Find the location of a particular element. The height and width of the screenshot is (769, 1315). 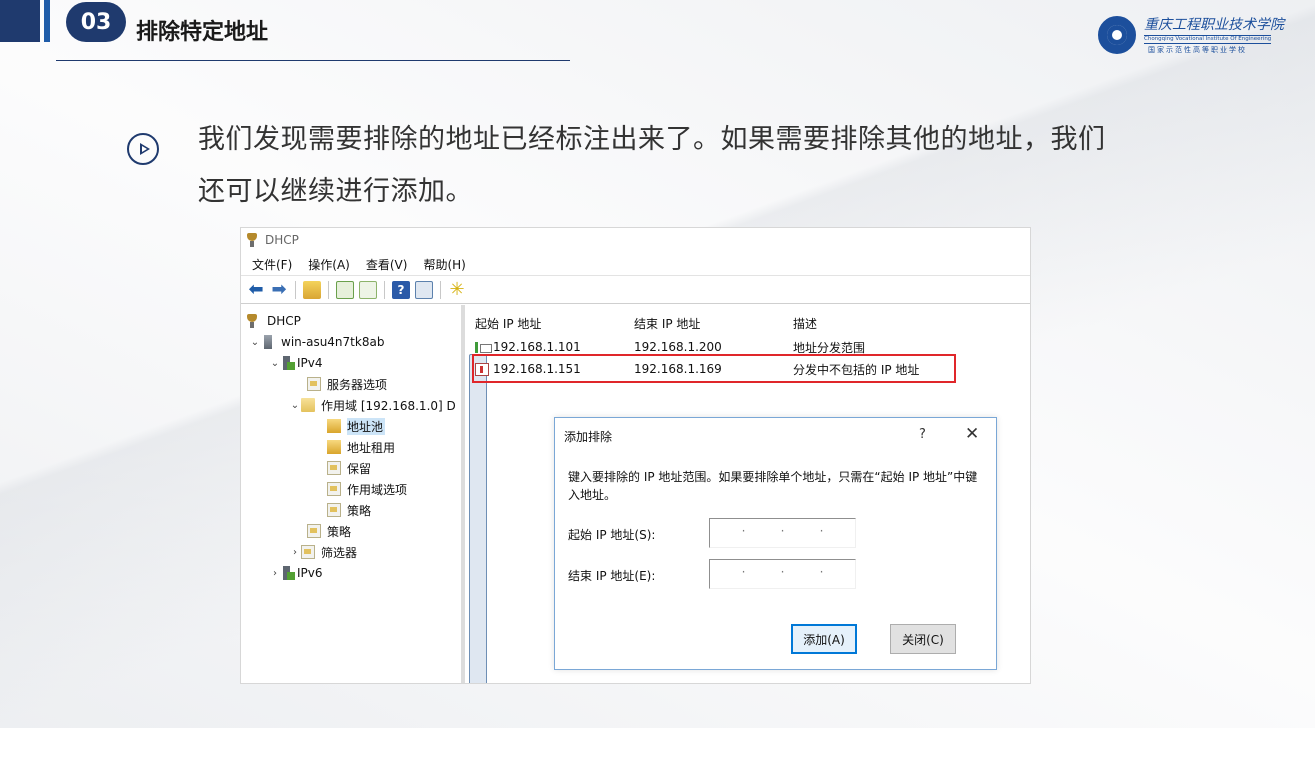

end-ip-input: · · · is located at coordinates (782, 574).